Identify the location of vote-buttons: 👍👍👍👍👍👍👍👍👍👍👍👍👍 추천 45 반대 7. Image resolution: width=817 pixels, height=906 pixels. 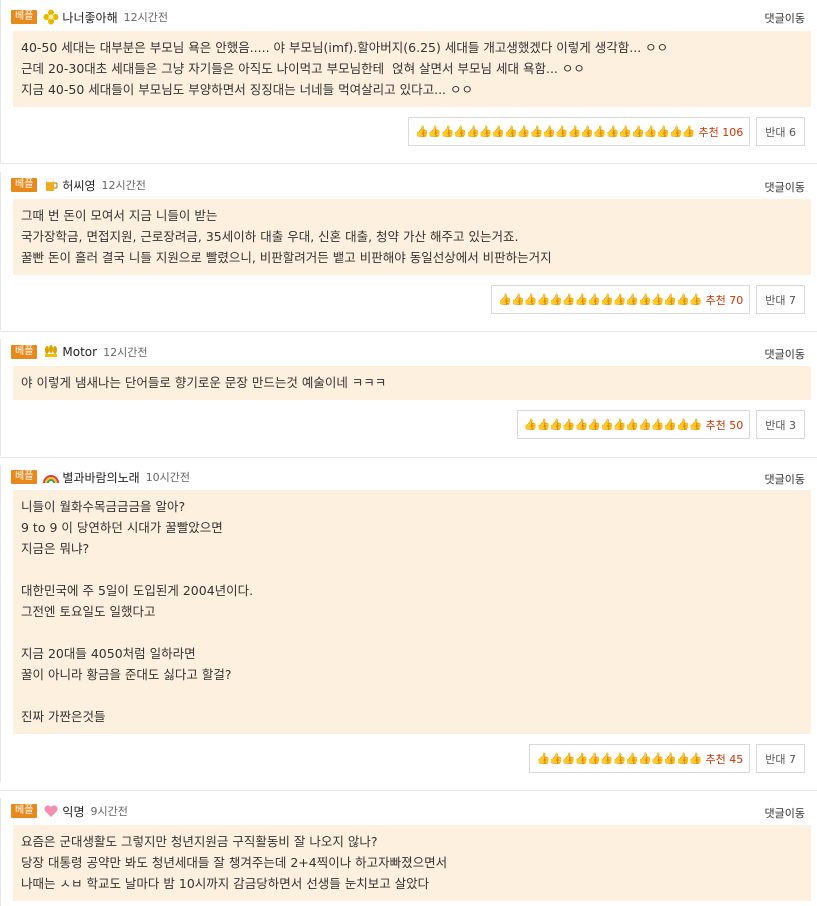
(667, 758).